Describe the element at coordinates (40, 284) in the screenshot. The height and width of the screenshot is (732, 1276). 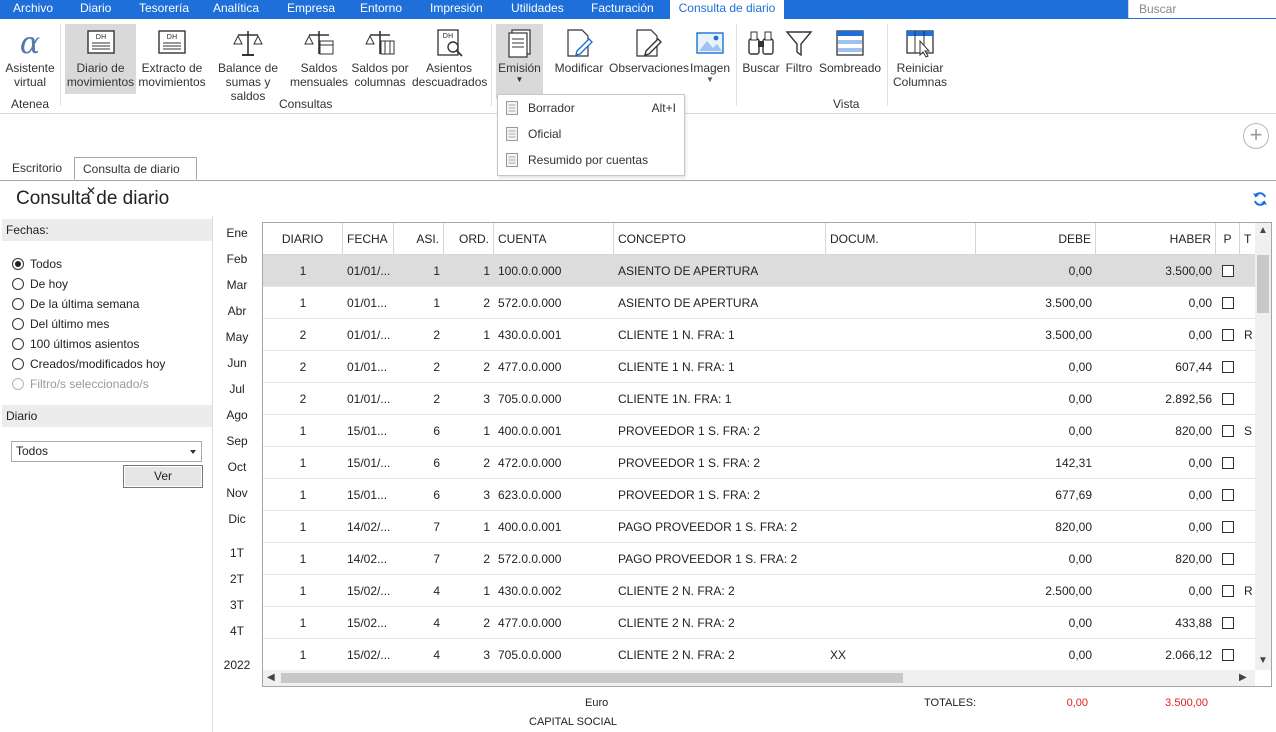
I see `radio-de-hoy: De hoy` at that location.